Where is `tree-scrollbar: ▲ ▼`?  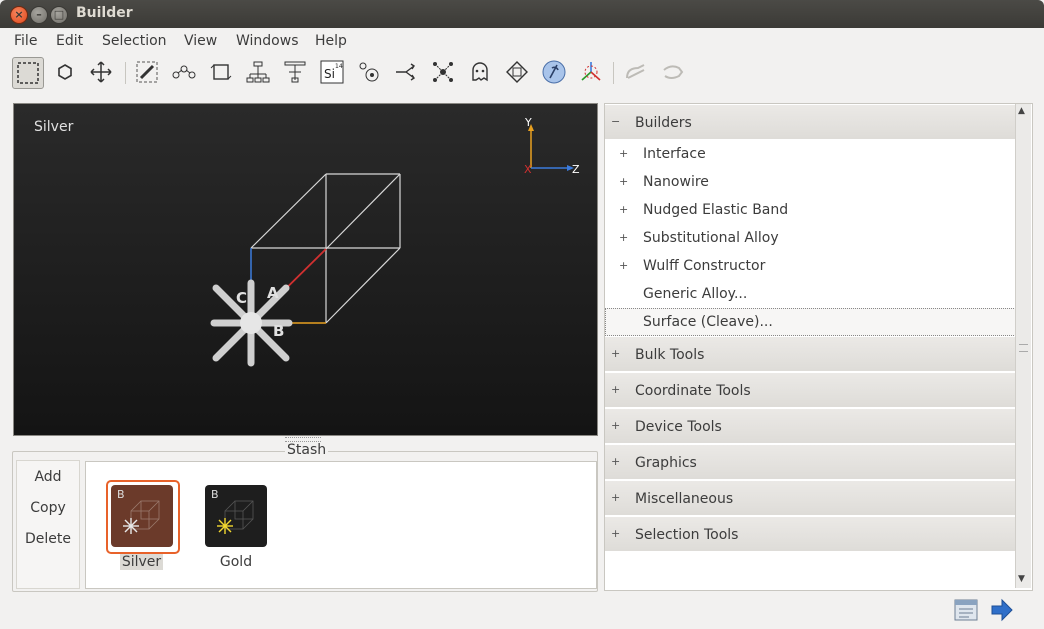
tree-scrollbar: ▲ ▼ is located at coordinates (1023, 346).